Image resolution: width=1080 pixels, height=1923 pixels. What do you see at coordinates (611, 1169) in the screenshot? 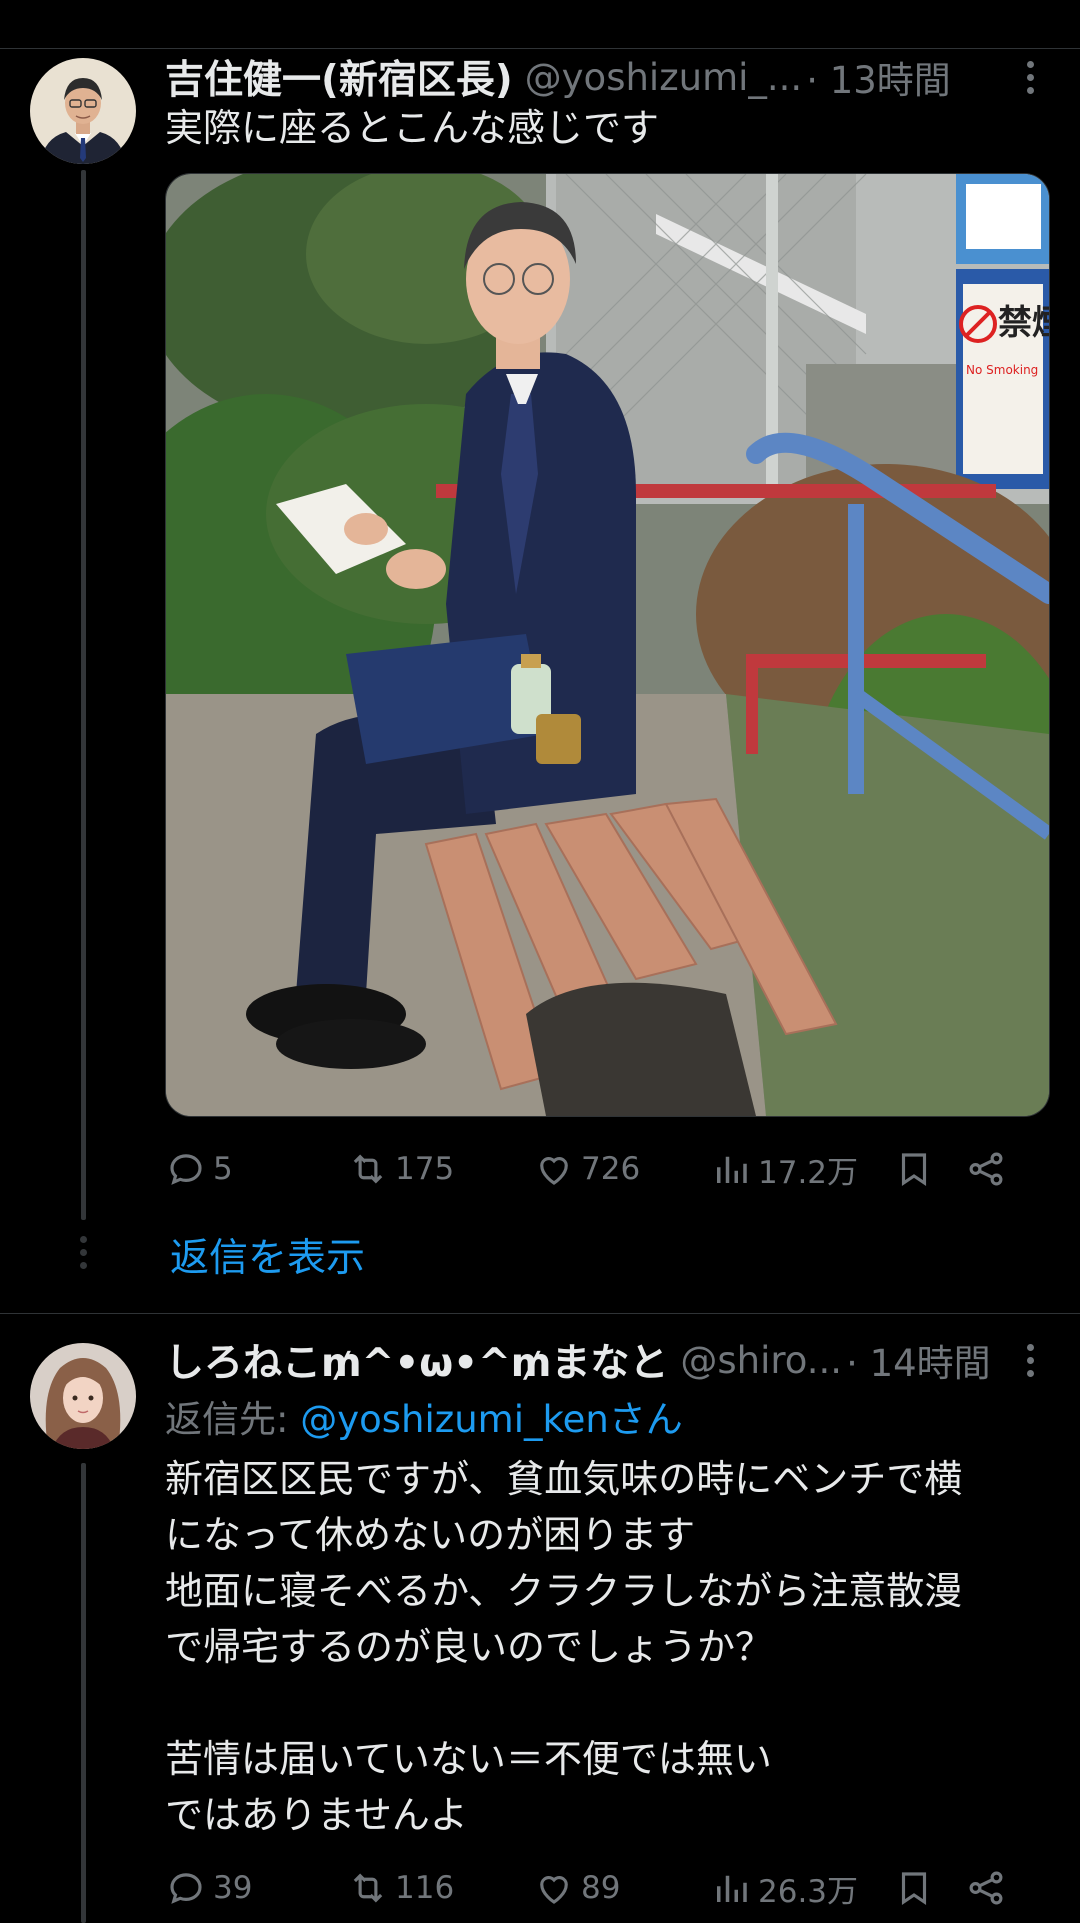
I see `like-count: 726` at bounding box center [611, 1169].